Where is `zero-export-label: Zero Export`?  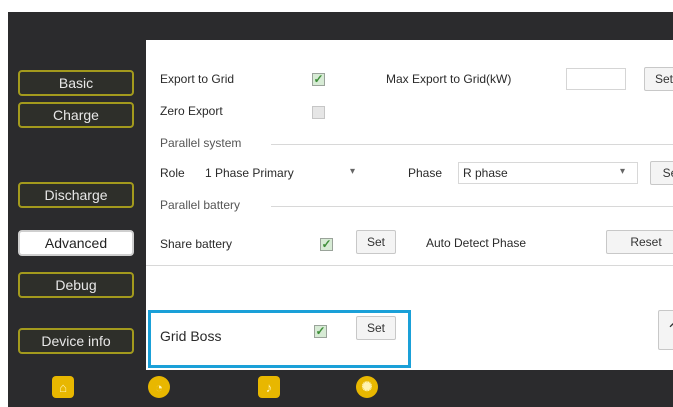 zero-export-label: Zero Export is located at coordinates (191, 111).